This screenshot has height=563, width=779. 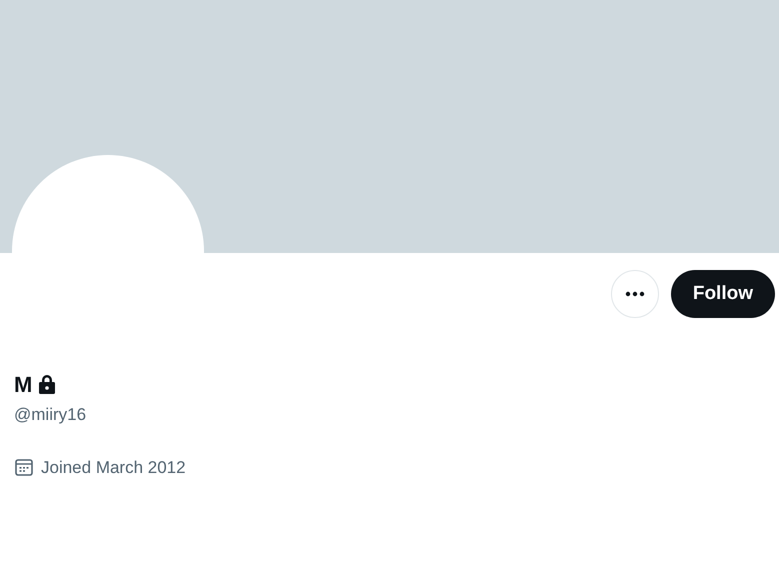 What do you see at coordinates (722, 294) in the screenshot?
I see `follow-button: Follow` at bounding box center [722, 294].